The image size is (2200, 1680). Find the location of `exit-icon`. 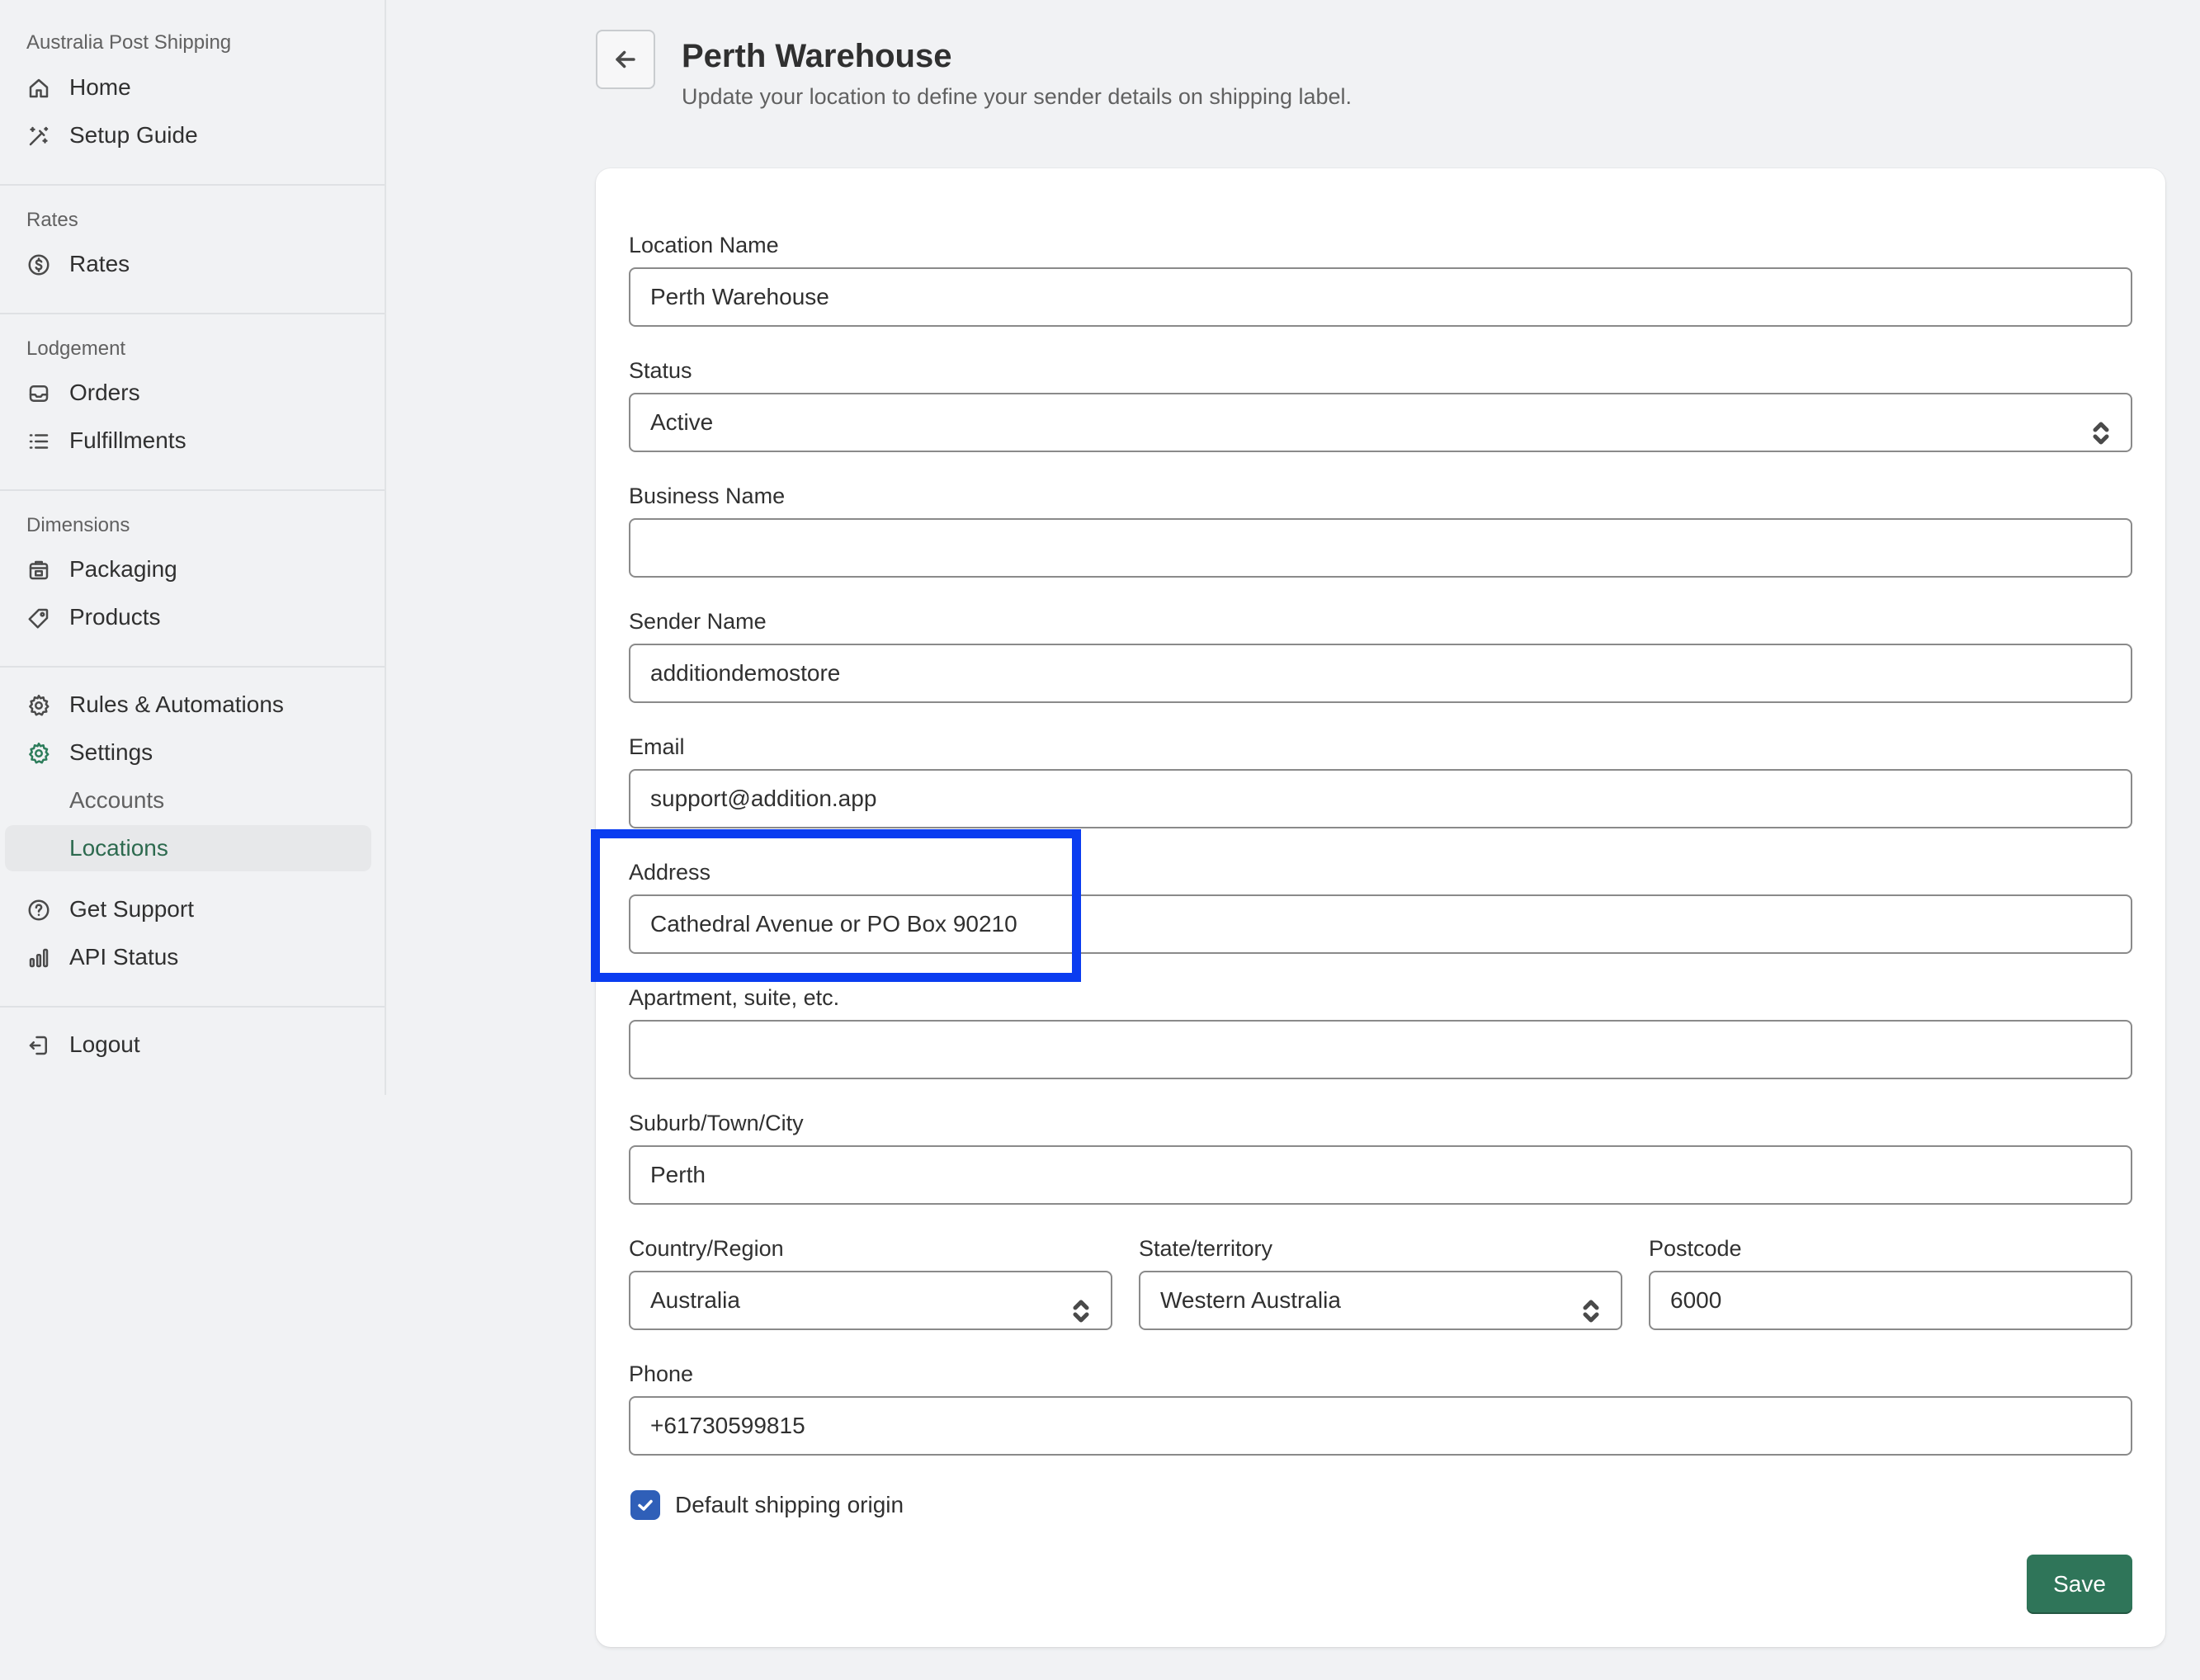

exit-icon is located at coordinates (38, 1045).